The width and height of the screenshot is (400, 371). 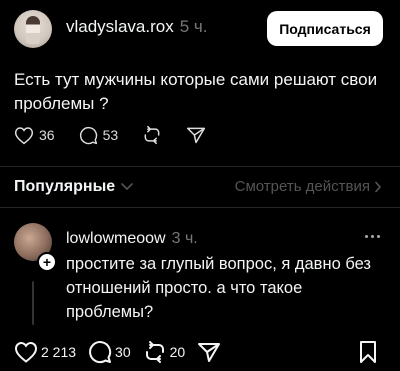 What do you see at coordinates (65, 186) in the screenshot?
I see `sort-label: Популярные` at bounding box center [65, 186].